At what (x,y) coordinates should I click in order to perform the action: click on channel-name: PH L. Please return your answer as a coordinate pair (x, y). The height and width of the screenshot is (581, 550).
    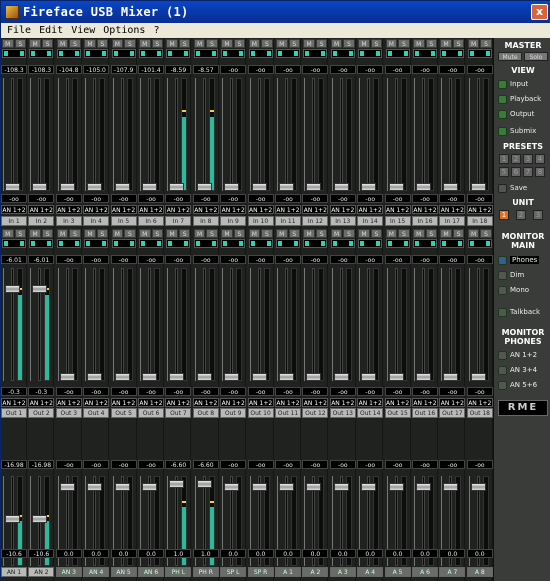
    Looking at the image, I should click on (178, 572).